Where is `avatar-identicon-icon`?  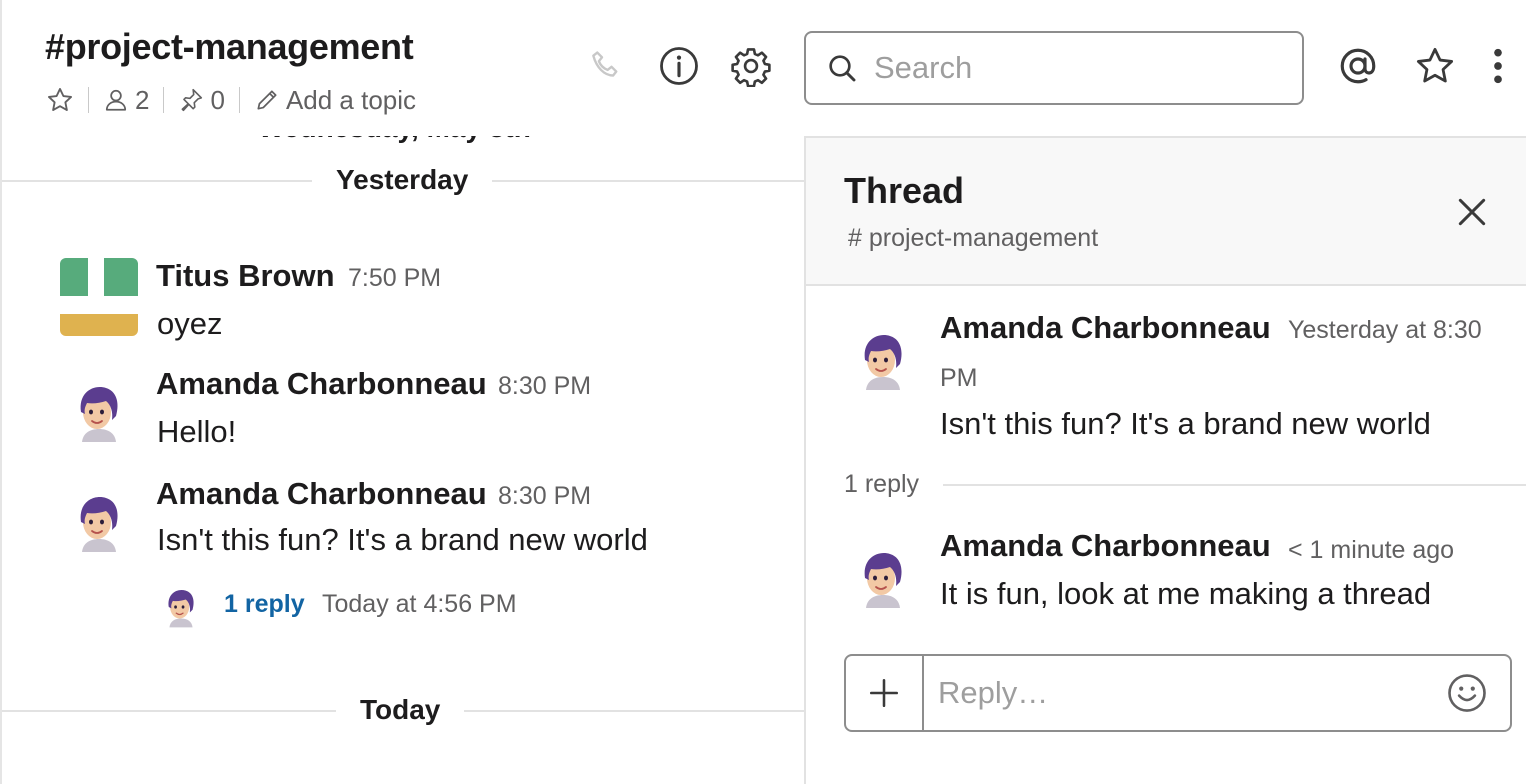 avatar-identicon-icon is located at coordinates (99, 297).